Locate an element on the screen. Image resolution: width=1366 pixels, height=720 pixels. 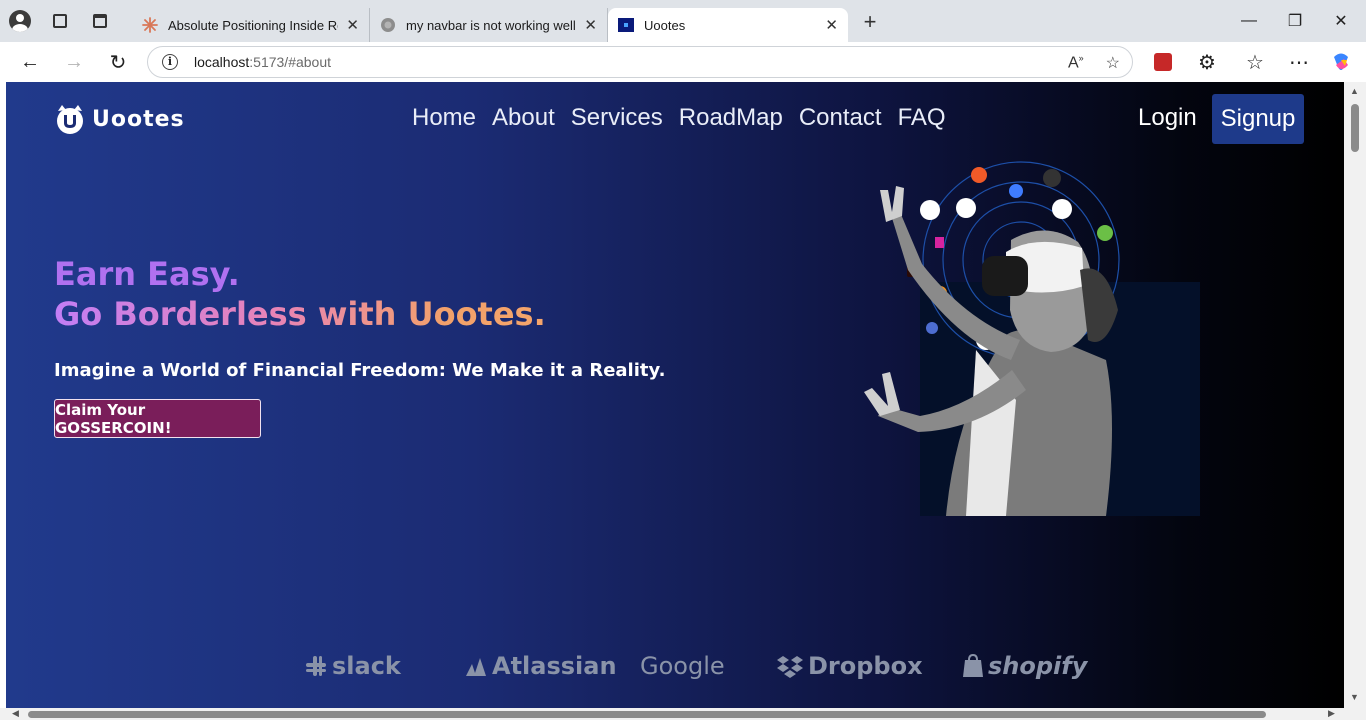
favorites-button: ☆ is located at coordinates (1255, 62).